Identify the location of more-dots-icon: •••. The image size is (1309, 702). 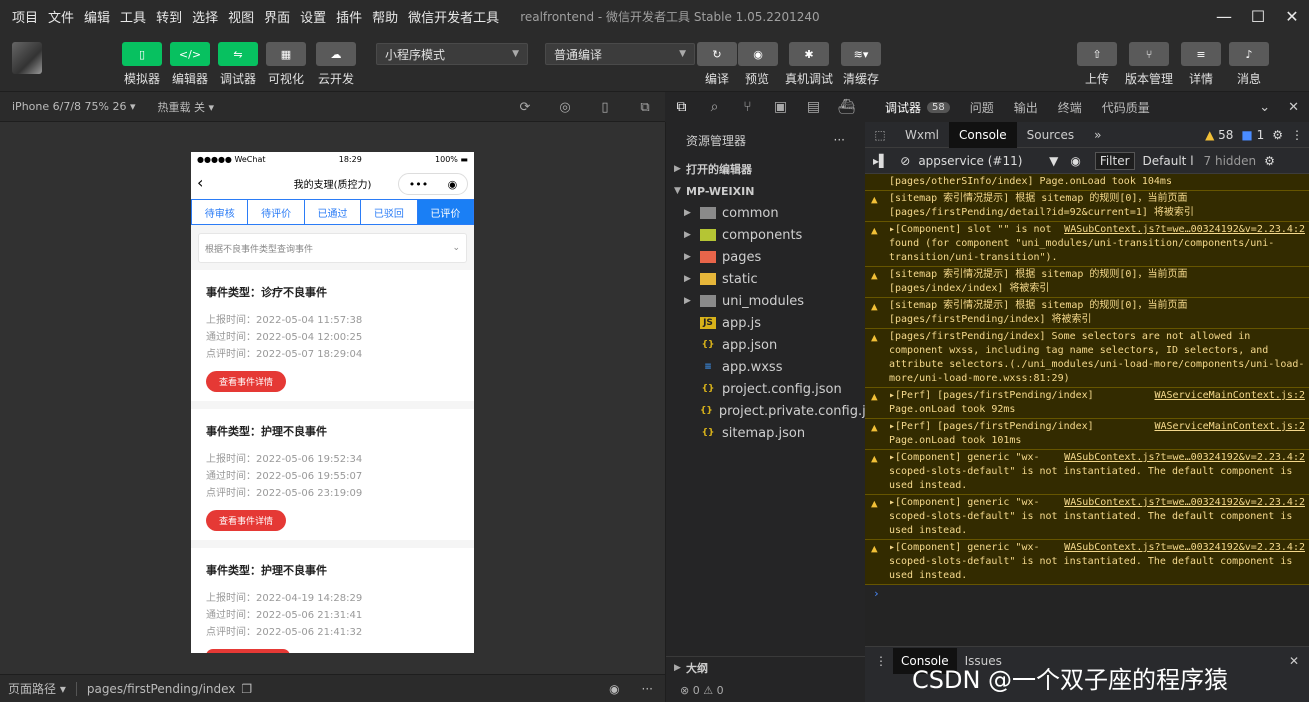
(418, 184).